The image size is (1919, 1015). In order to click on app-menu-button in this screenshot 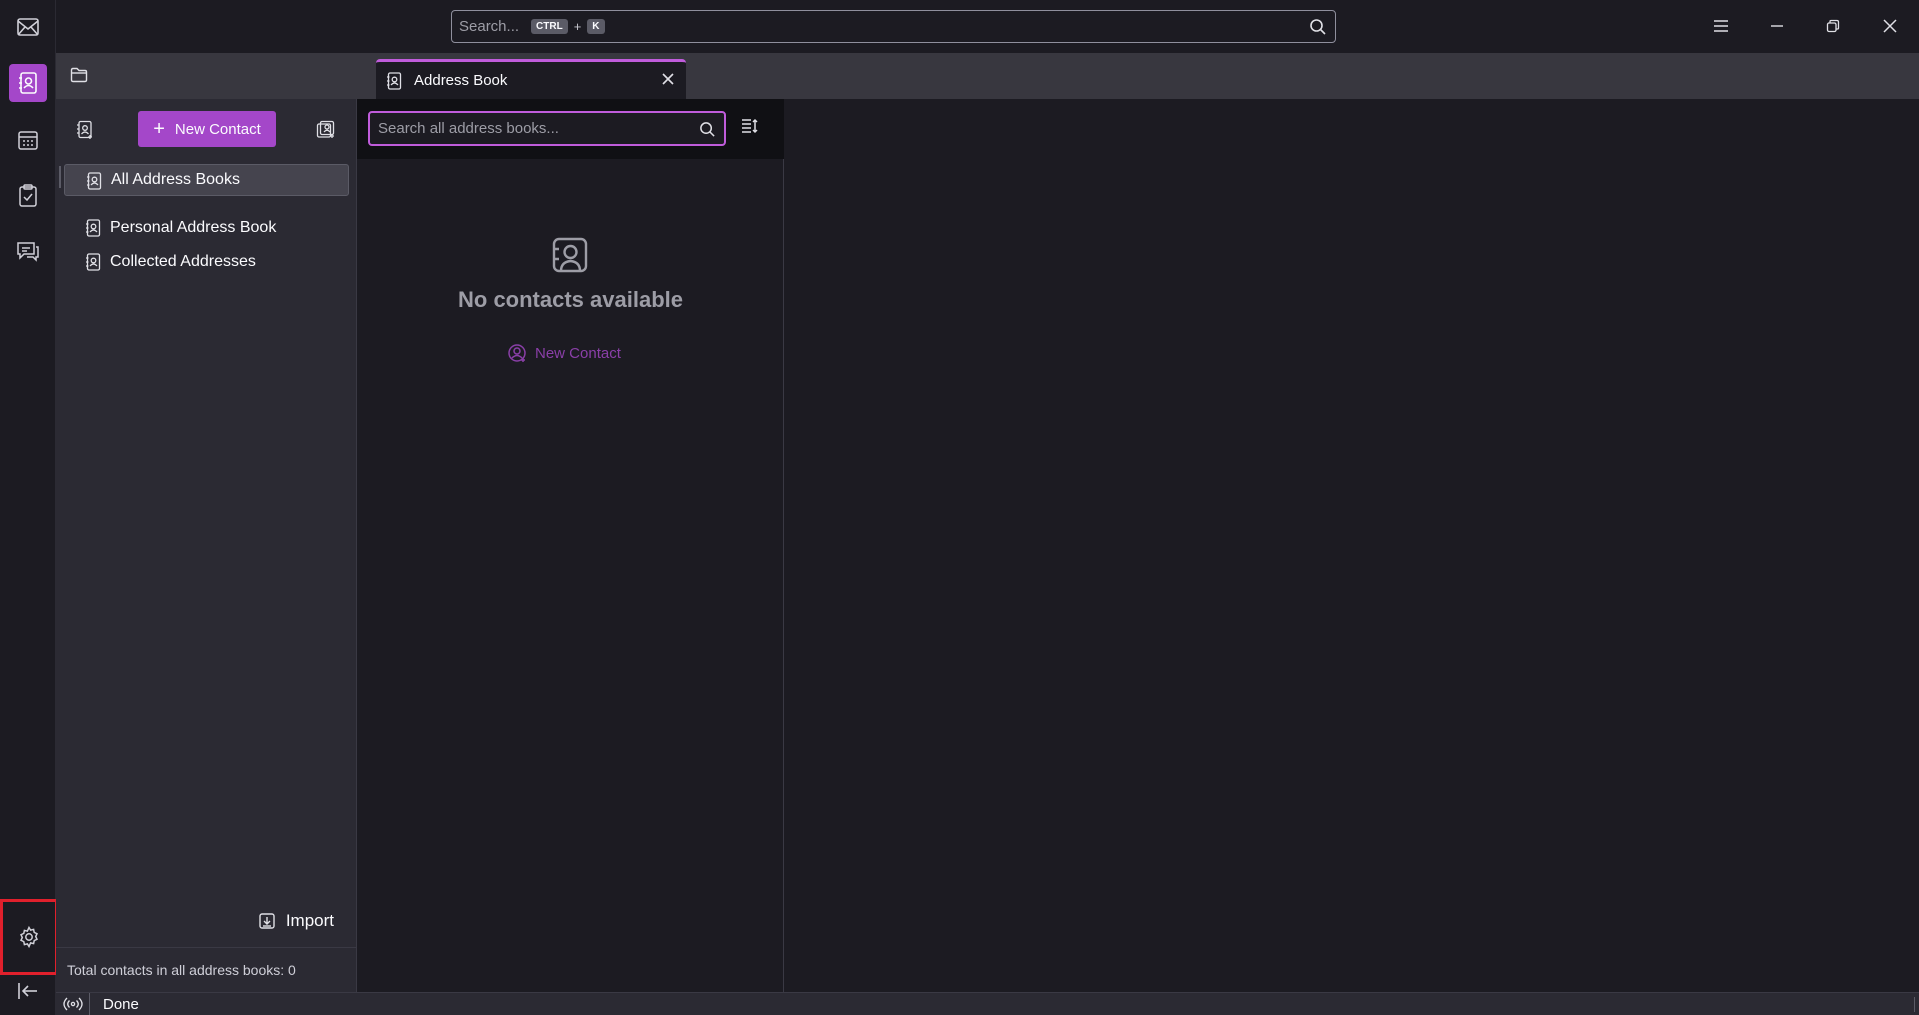, I will do `click(1721, 26)`.